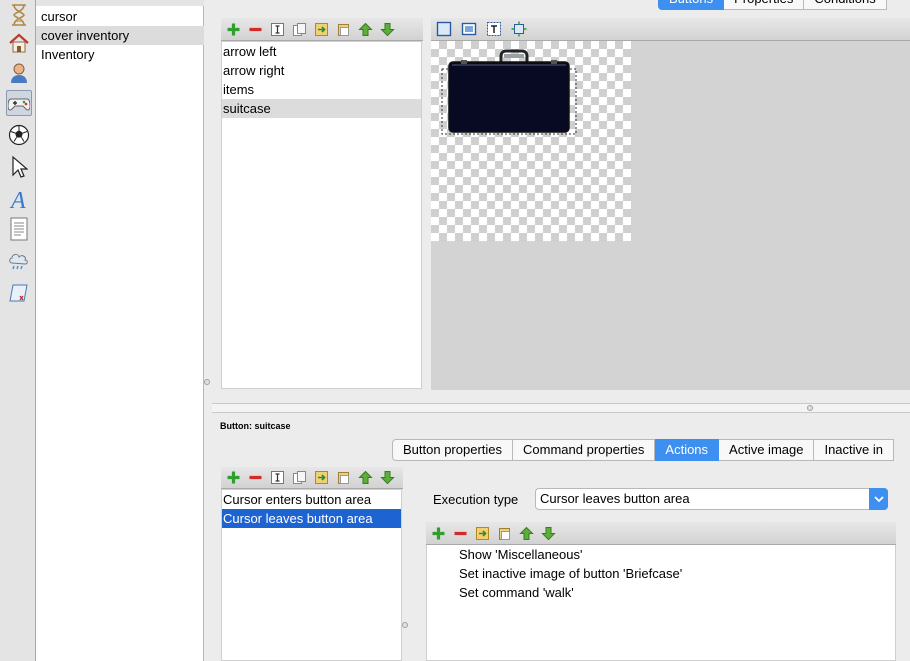  What do you see at coordinates (19, 73) in the screenshot?
I see `person-icon` at bounding box center [19, 73].